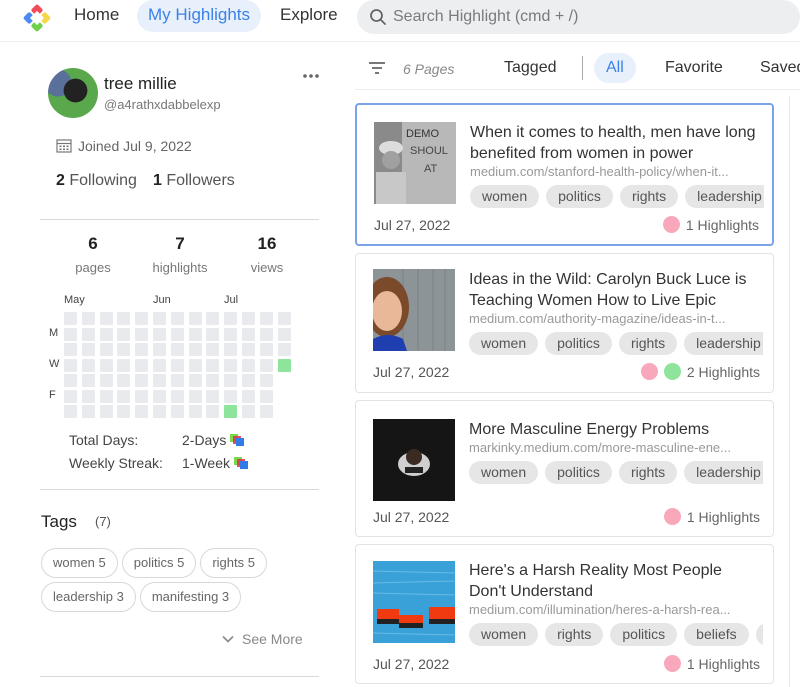 The width and height of the screenshot is (800, 687). Describe the element at coordinates (614, 429) in the screenshot. I see `card-title: More Masculine Energy Problems` at that location.